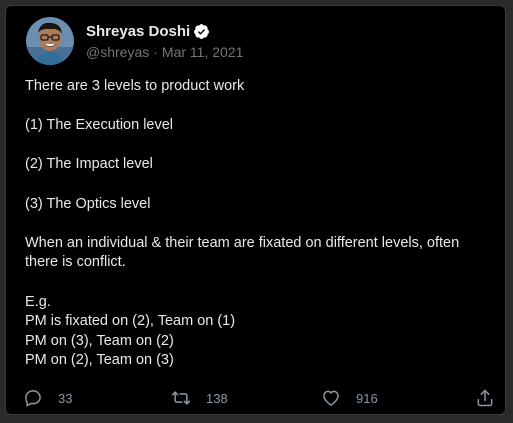 This screenshot has height=423, width=513. I want to click on tweet-paragraph: There are 3 levels to product work, so click(135, 86).